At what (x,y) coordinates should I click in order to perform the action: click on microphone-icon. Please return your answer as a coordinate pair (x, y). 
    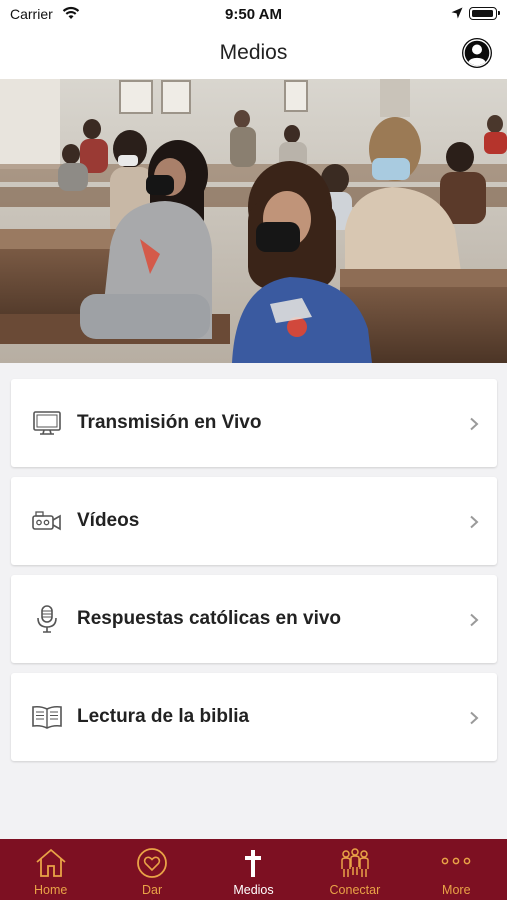
    Looking at the image, I should click on (47, 619).